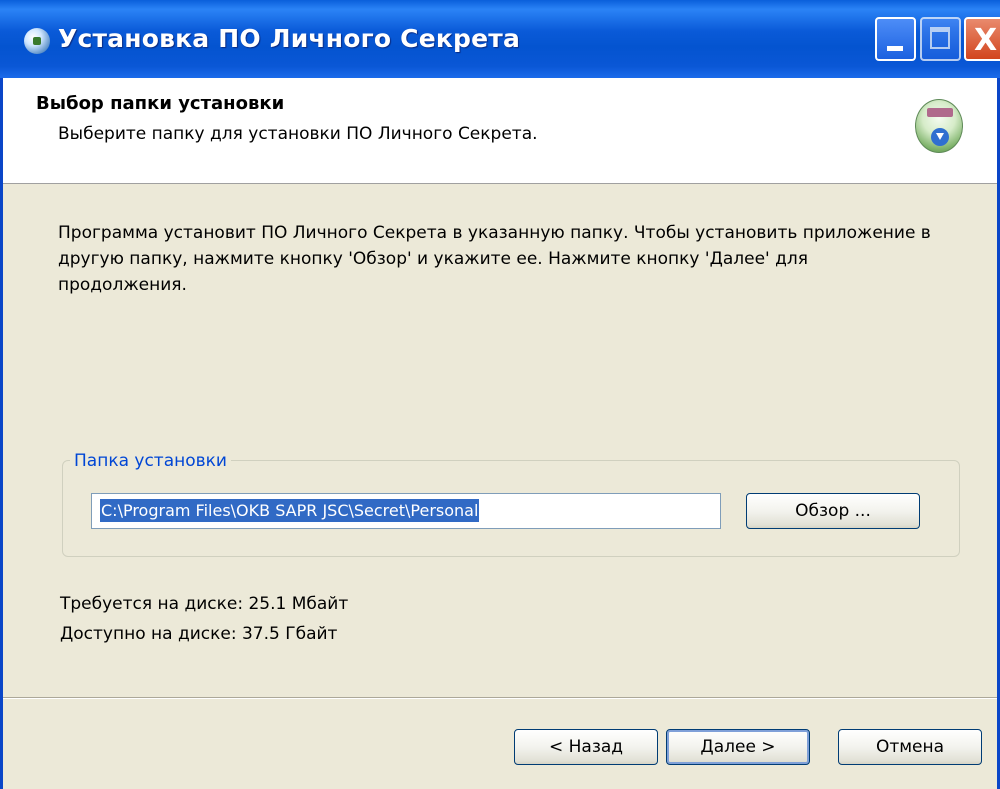 This screenshot has width=1000, height=789. What do you see at coordinates (1, 433) in the screenshot?
I see `window-border-left` at bounding box center [1, 433].